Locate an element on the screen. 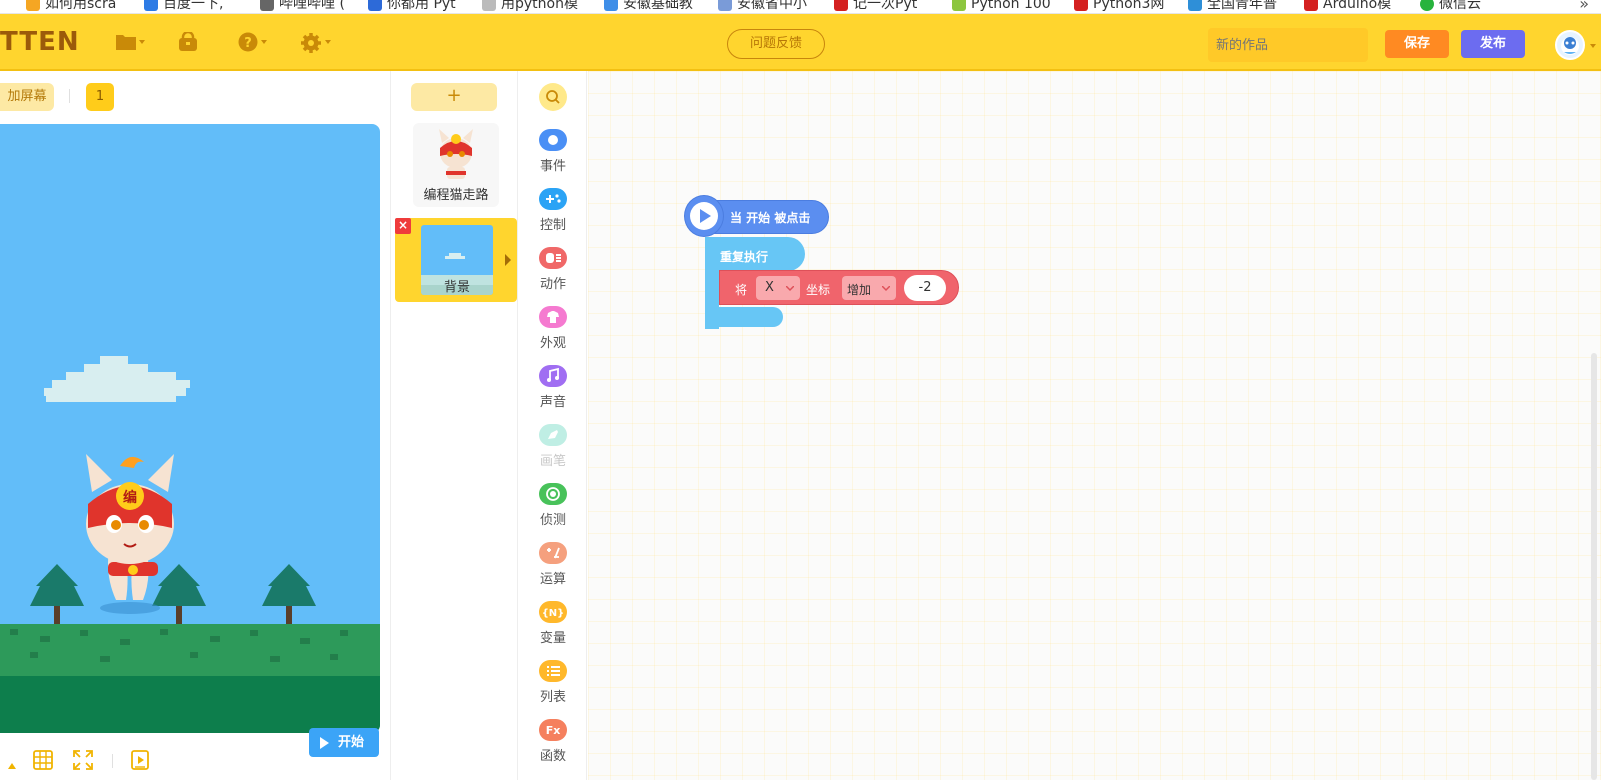 This screenshot has width=1601, height=780. avatar is located at coordinates (1570, 45).